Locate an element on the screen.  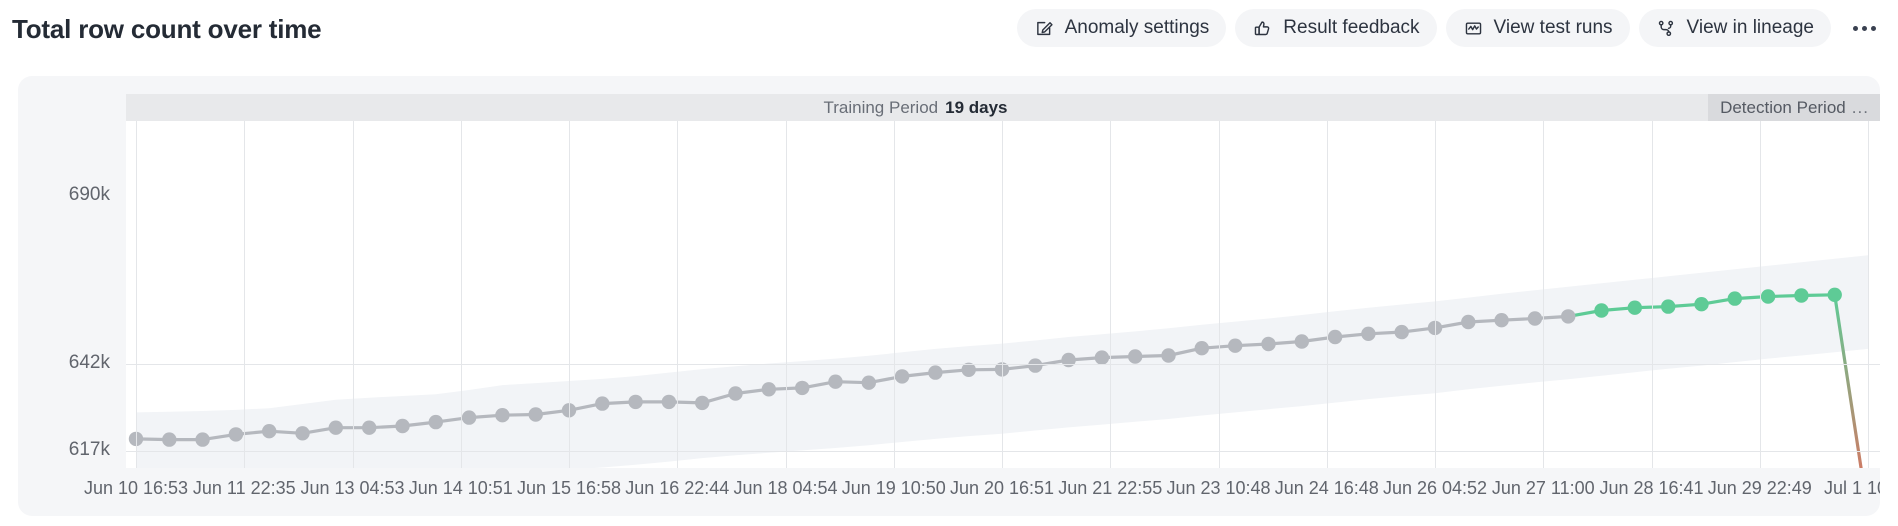
x-axis-tick-label: Jun 24 16:48 is located at coordinates (1326, 488).